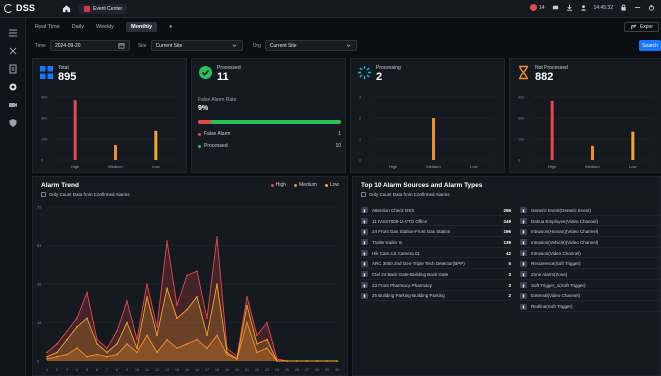 The height and width of the screenshot is (376, 661). What do you see at coordinates (436, 285) in the screenshot?
I see `top10-row: ▮ 23 Front Pharmacy-Pharmacy 3` at bounding box center [436, 285].